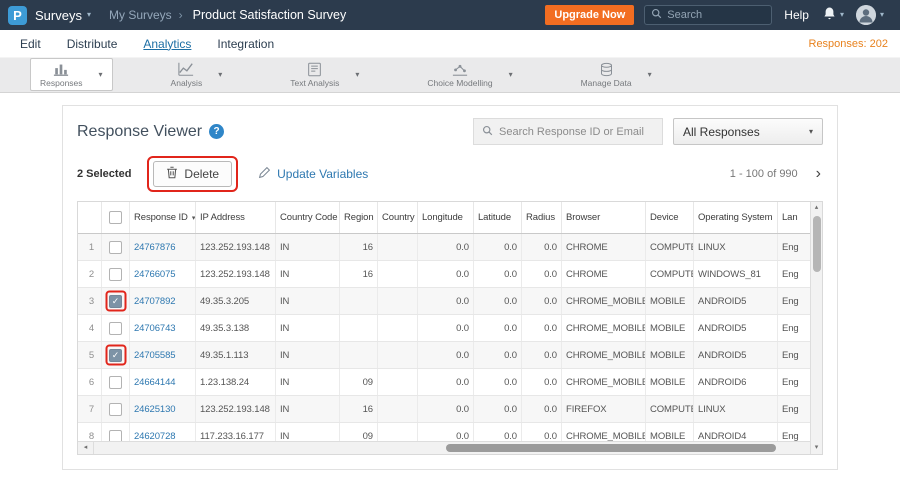 This screenshot has height=477, width=900. I want to click on help-link: Help, so click(796, 15).